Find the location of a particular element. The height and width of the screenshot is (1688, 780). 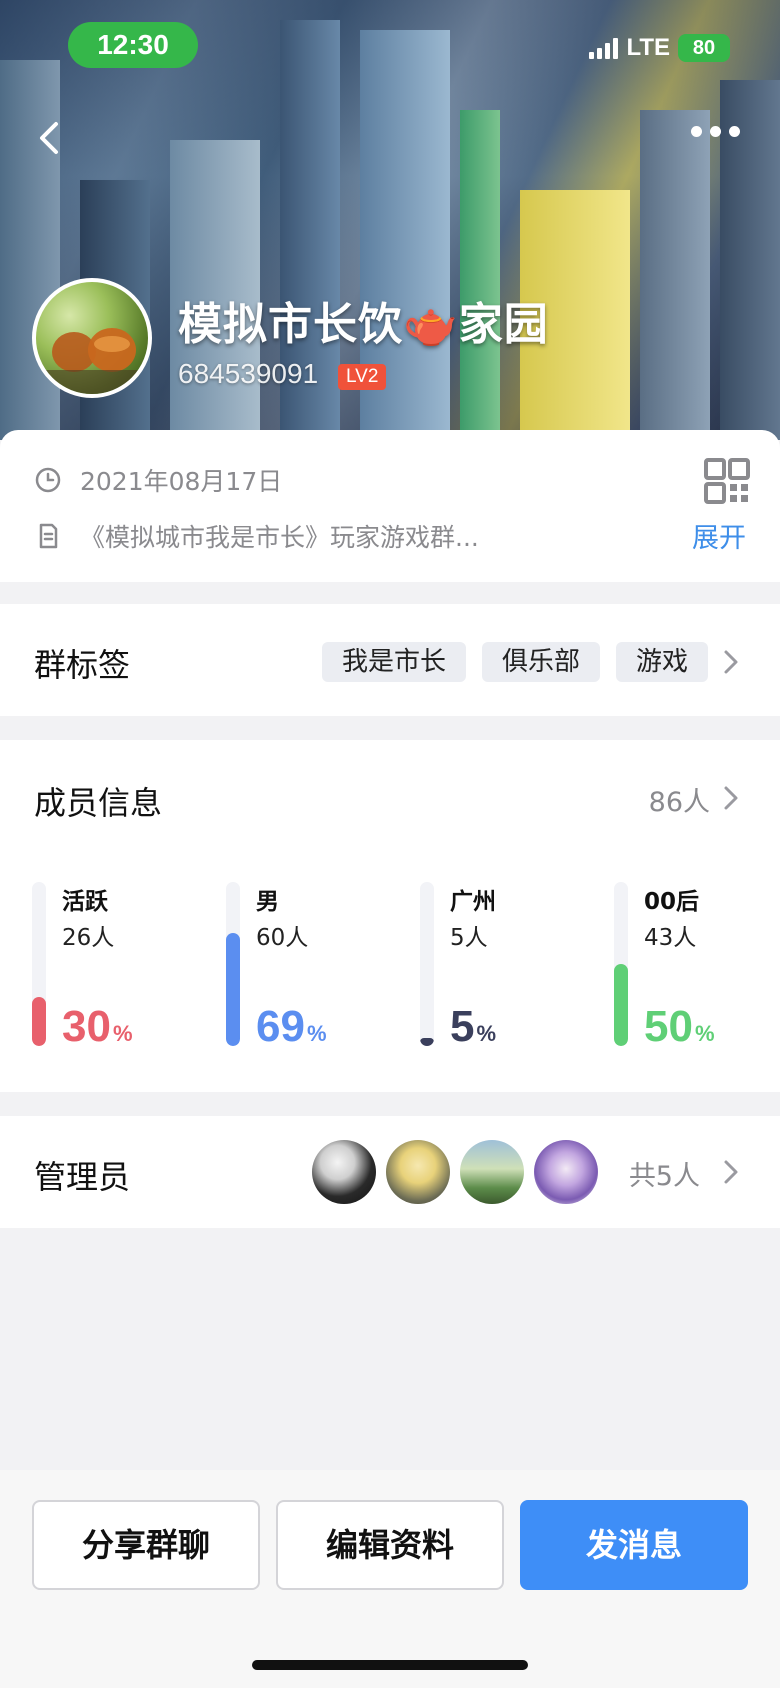

stat-percent-value: 69 is located at coordinates (280, 1026).